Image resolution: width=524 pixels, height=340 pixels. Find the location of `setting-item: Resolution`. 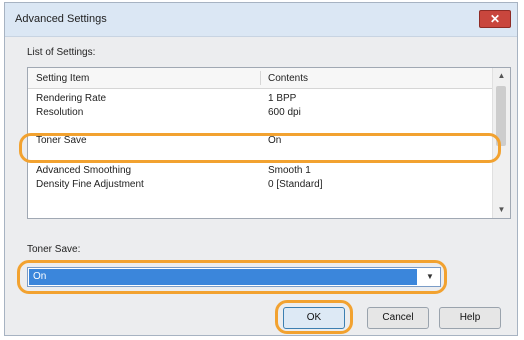

setting-item: Resolution is located at coordinates (60, 112).